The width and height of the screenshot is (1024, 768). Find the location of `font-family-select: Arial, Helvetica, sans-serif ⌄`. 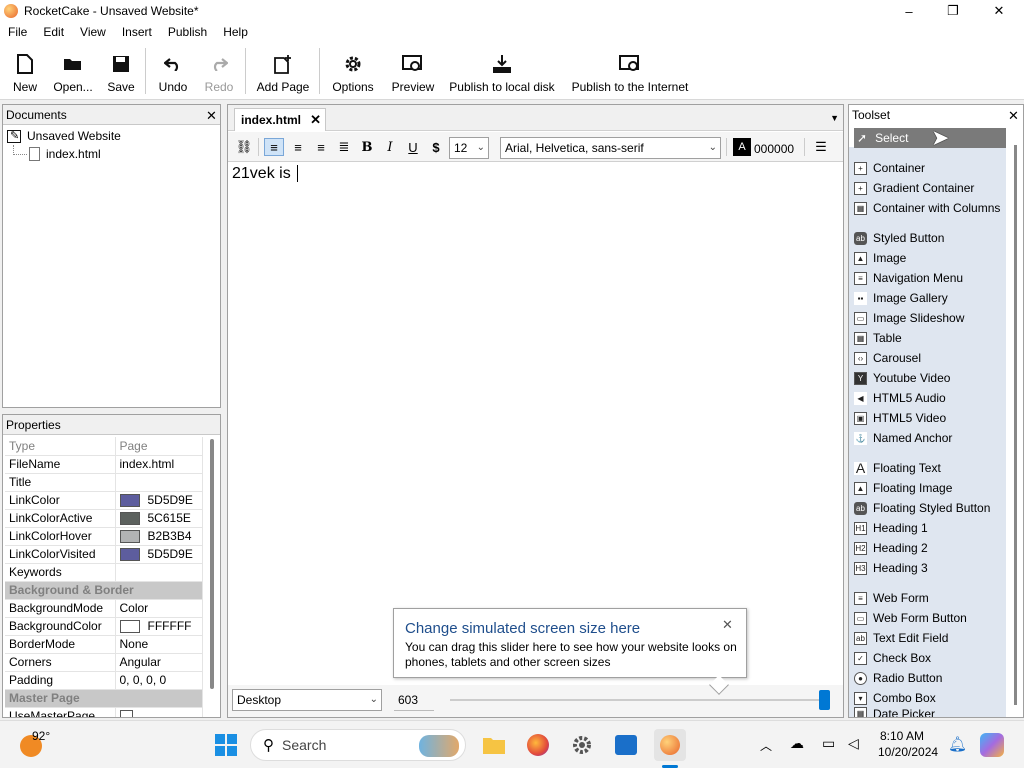

font-family-select: Arial, Helvetica, sans-serif ⌄ is located at coordinates (610, 148).